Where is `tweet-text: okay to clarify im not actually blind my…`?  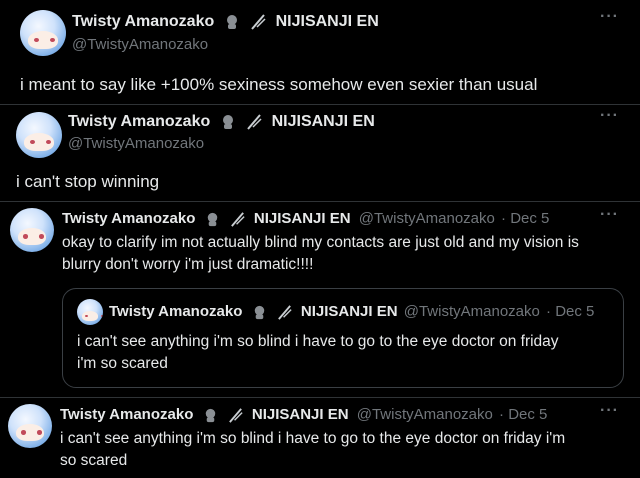
tweet-text: okay to clarify im not actually blind my… is located at coordinates (320, 253).